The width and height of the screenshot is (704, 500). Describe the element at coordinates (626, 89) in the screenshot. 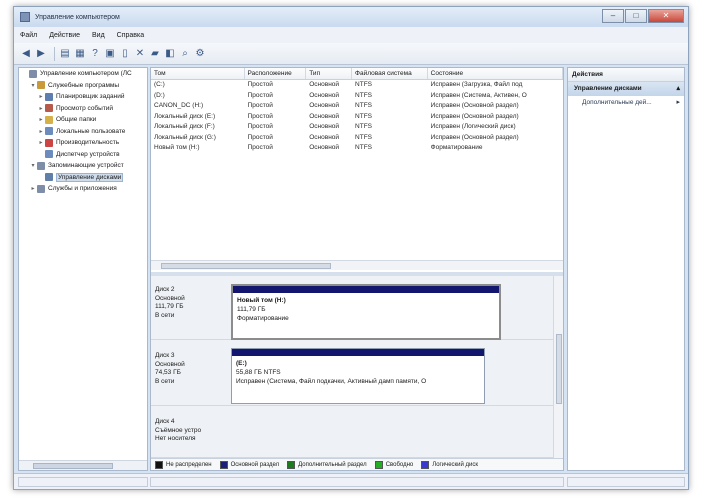

I see `actions-group-disk-management: Управление дисками ▴` at that location.